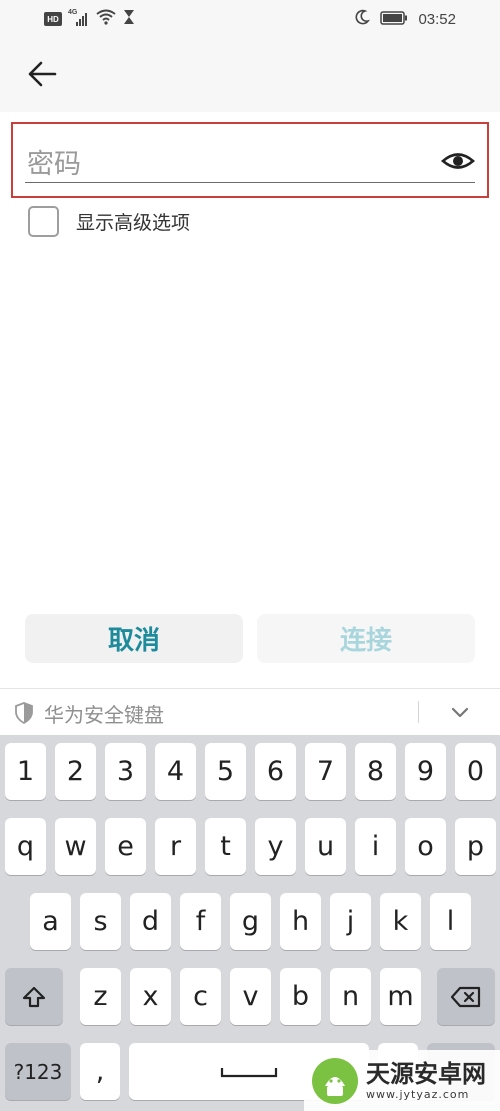 This screenshot has width=500, height=1111. Describe the element at coordinates (425, 846) in the screenshot. I see `key-o: o` at that location.